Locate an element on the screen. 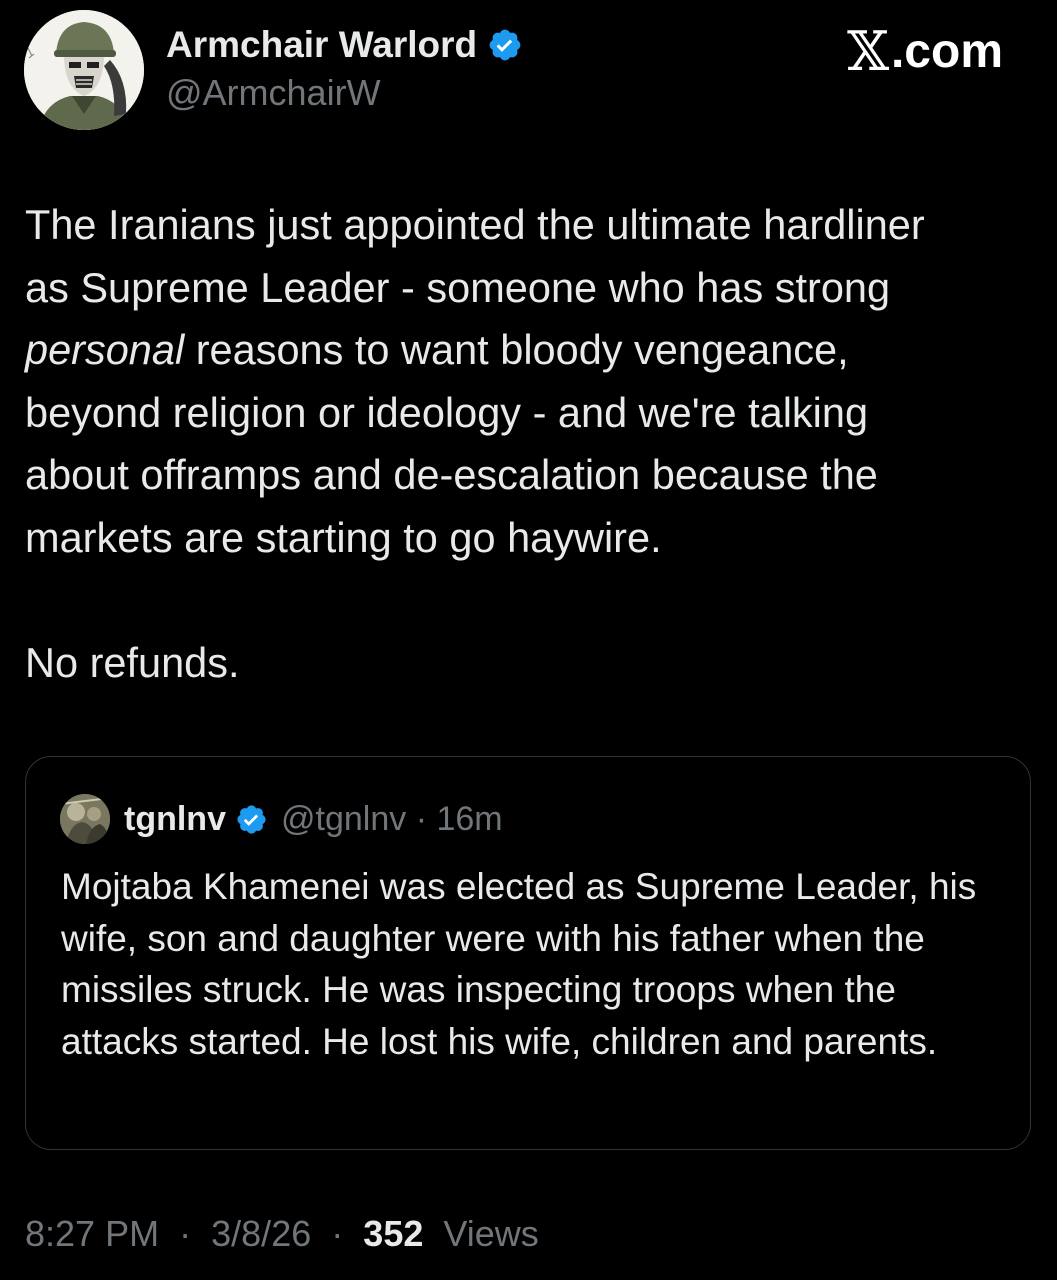  quote-avatar-icon is located at coordinates (85, 819).